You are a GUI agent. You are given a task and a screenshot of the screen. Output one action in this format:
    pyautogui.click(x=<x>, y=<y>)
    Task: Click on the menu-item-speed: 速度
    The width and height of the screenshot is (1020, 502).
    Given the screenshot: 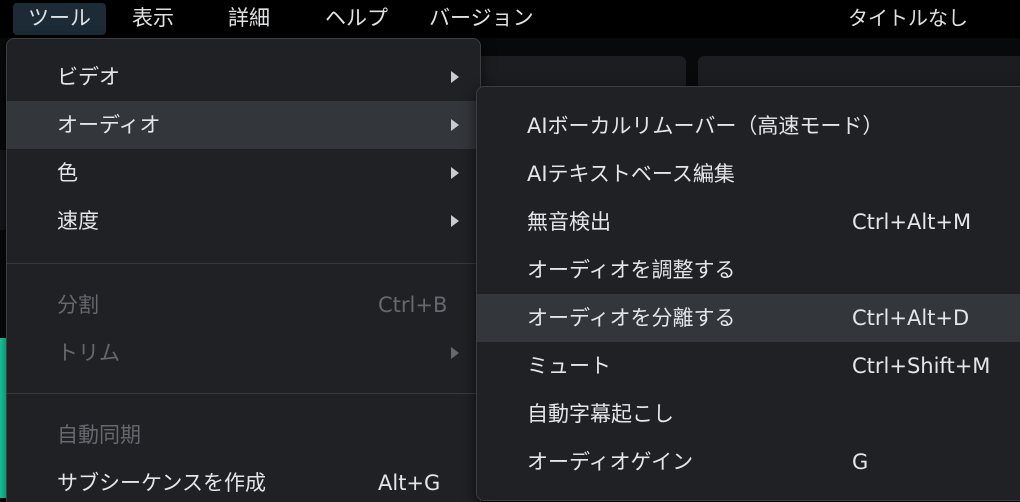 What is the action you would take?
    pyautogui.click(x=243, y=221)
    